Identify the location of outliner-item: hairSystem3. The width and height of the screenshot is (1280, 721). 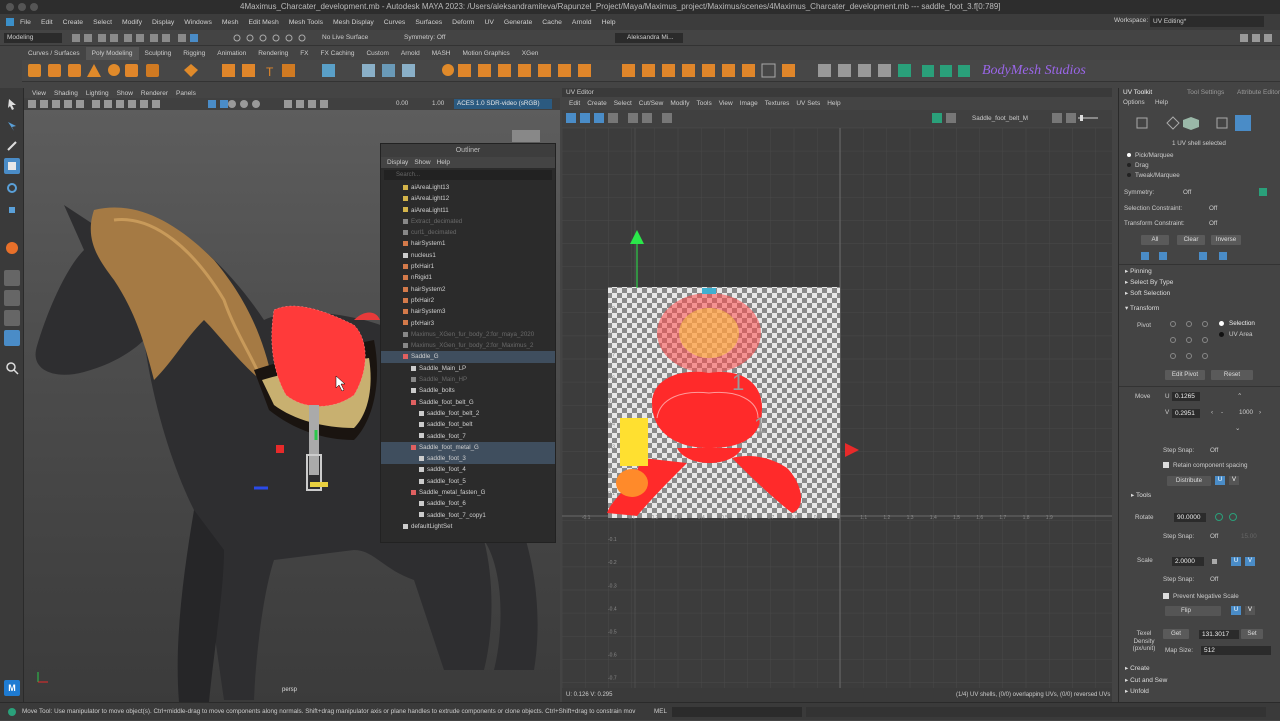
(468, 311).